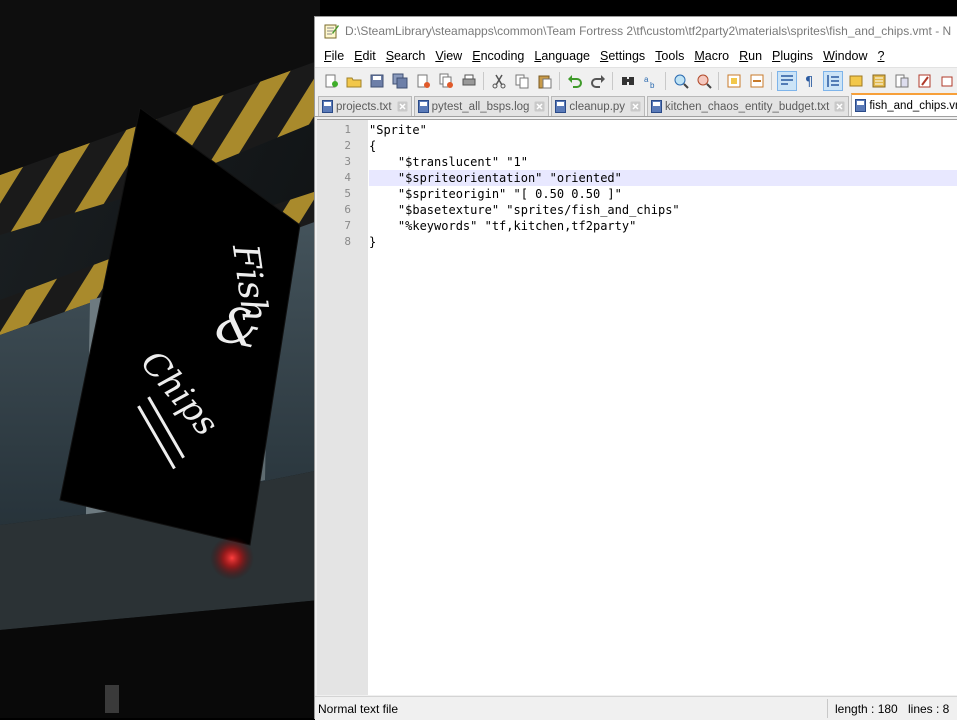 Image resolution: width=957 pixels, height=720 pixels. I want to click on undo-icon, so click(575, 81).